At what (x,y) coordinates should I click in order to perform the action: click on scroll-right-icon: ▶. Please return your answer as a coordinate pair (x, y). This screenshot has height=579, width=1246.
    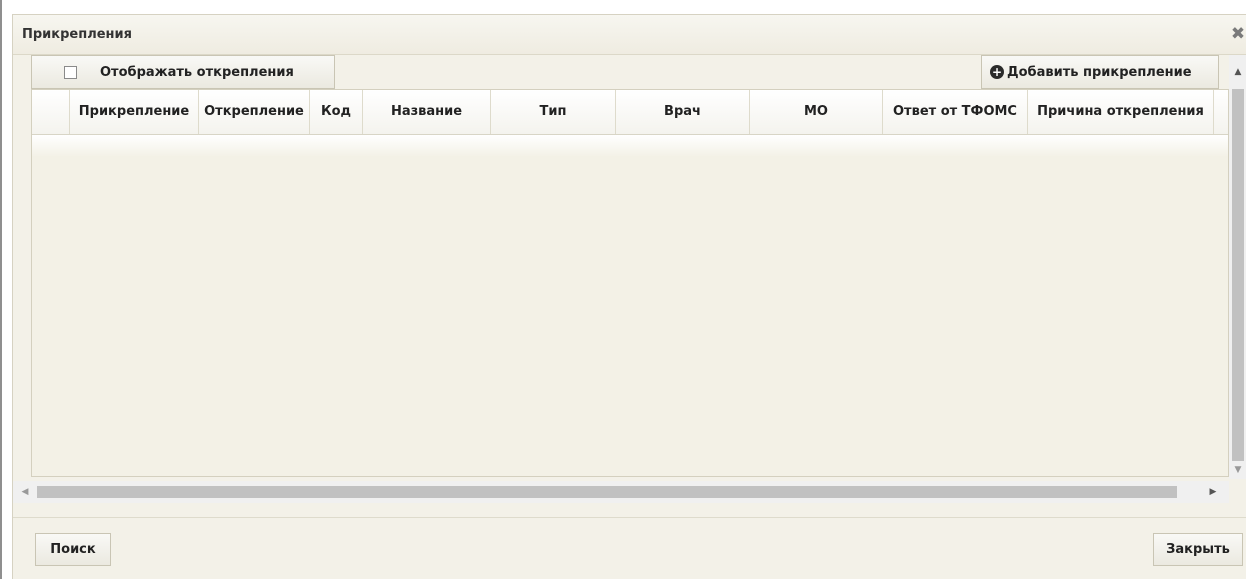
    Looking at the image, I should click on (1213, 492).